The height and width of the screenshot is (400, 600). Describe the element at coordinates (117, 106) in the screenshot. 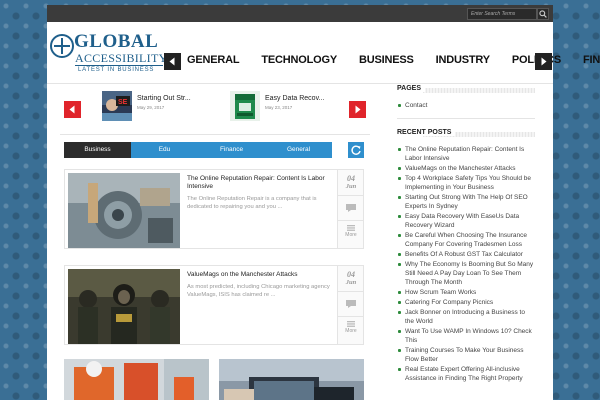

I see `slider-thumbnail: SE` at that location.